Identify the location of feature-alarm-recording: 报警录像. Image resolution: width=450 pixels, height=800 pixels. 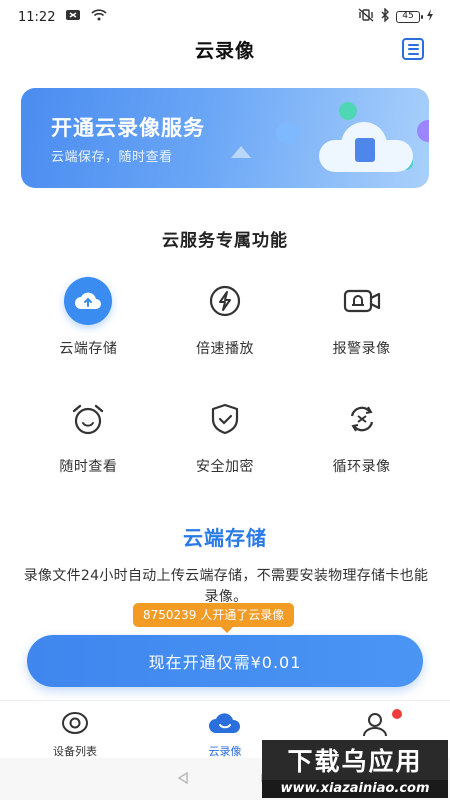
(361, 317).